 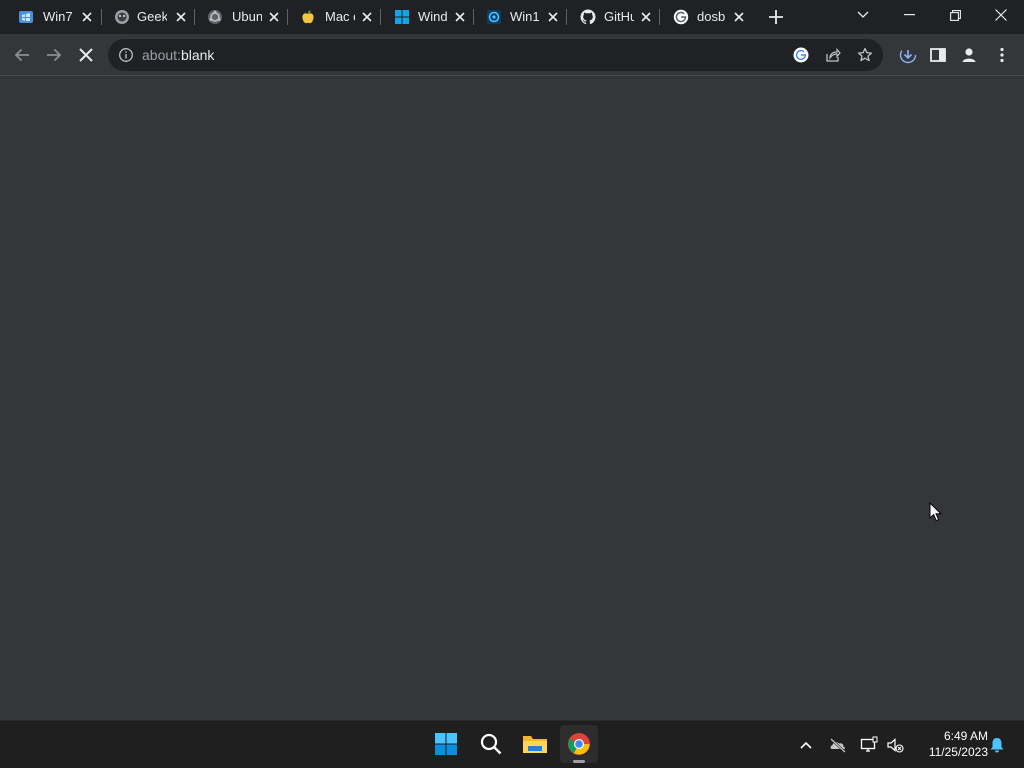 I want to click on tab-title: dosb, so click(x=711, y=16).